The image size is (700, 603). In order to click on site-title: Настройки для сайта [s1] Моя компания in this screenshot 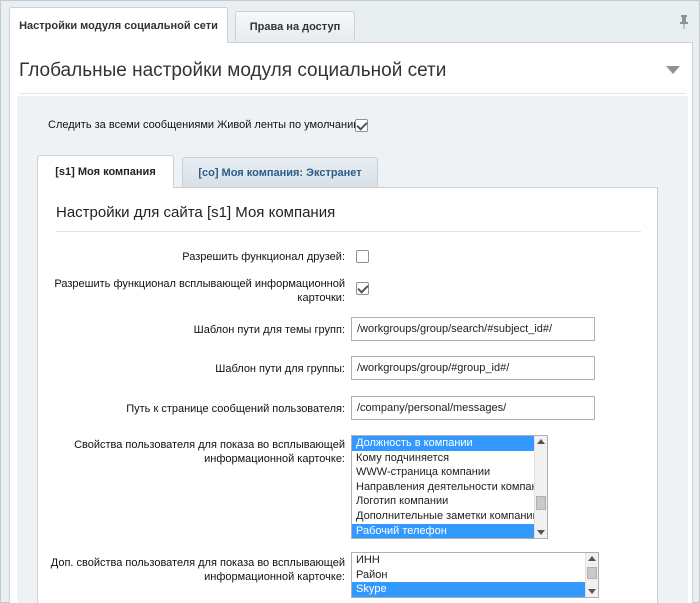, I will do `click(196, 212)`.